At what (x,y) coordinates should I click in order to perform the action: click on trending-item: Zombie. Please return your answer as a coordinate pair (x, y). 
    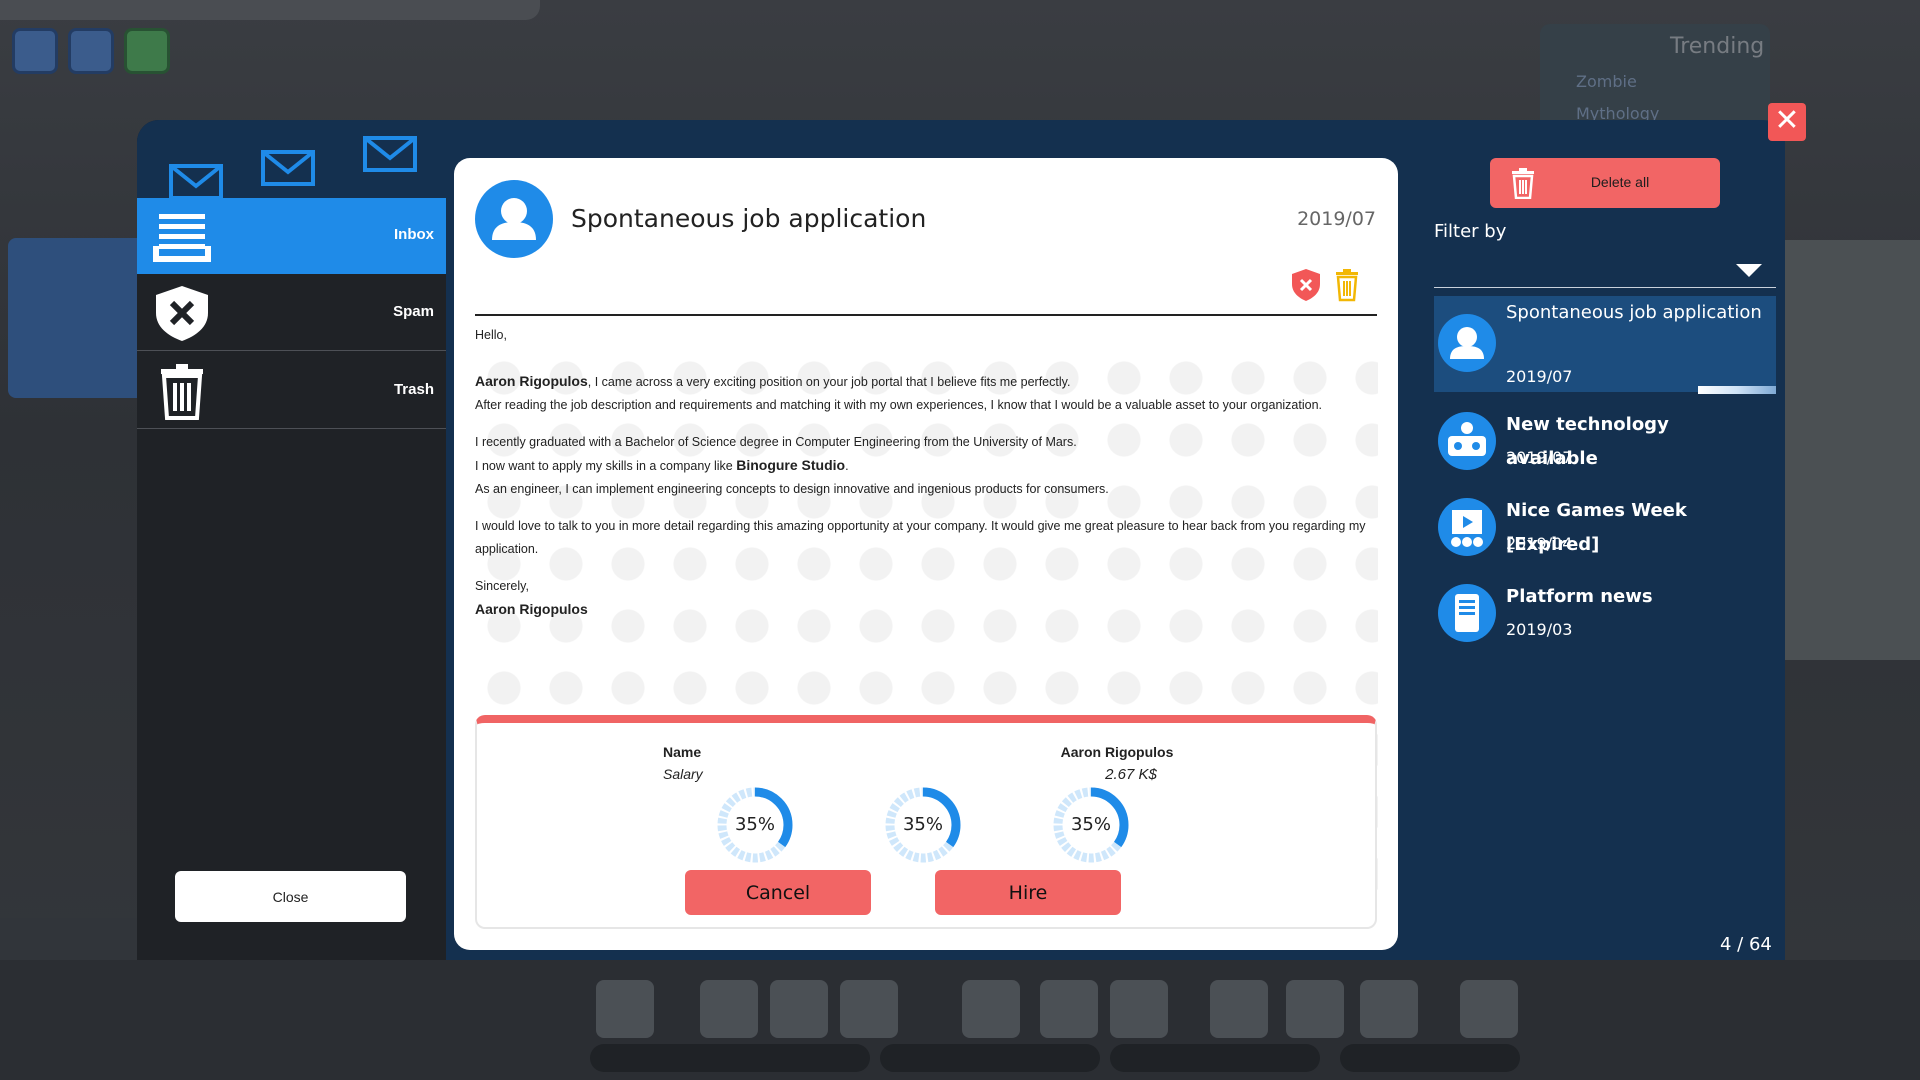
    Looking at the image, I should click on (1606, 81).